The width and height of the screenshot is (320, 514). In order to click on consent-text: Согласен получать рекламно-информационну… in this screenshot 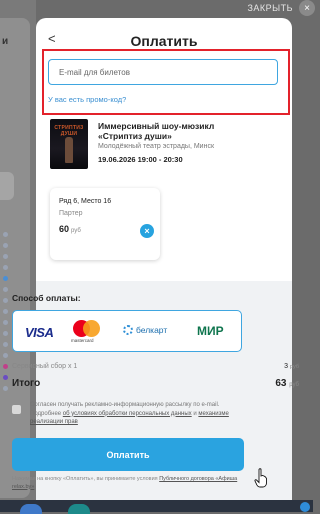, I will do `click(129, 413)`.